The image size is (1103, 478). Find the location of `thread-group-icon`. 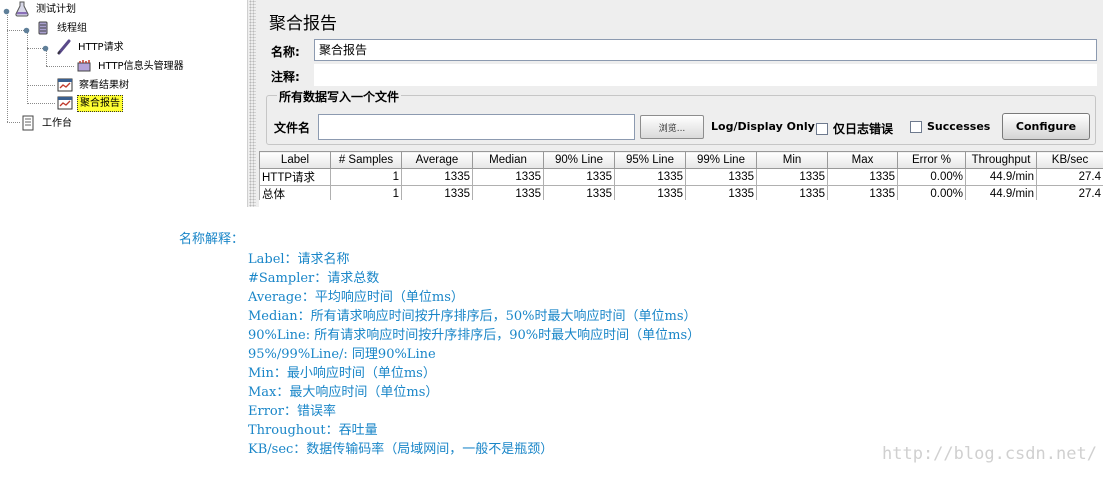

thread-group-icon is located at coordinates (43, 28).